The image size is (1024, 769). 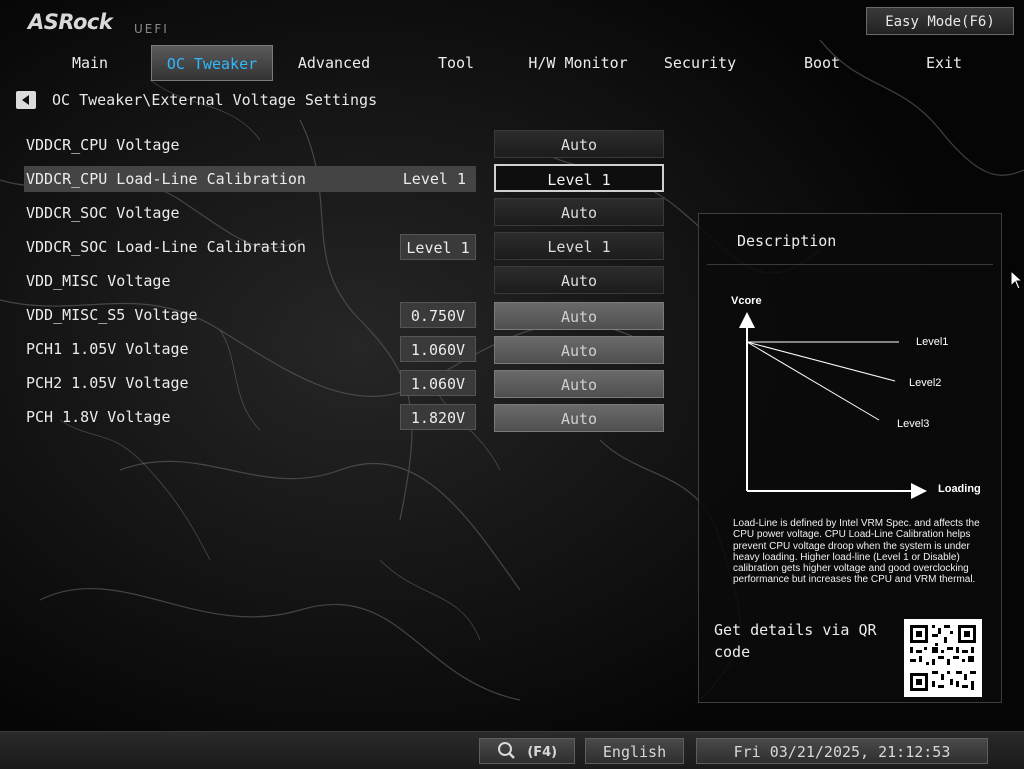 What do you see at coordinates (959, 489) in the screenshot?
I see `x-axis-label: Loading` at bounding box center [959, 489].